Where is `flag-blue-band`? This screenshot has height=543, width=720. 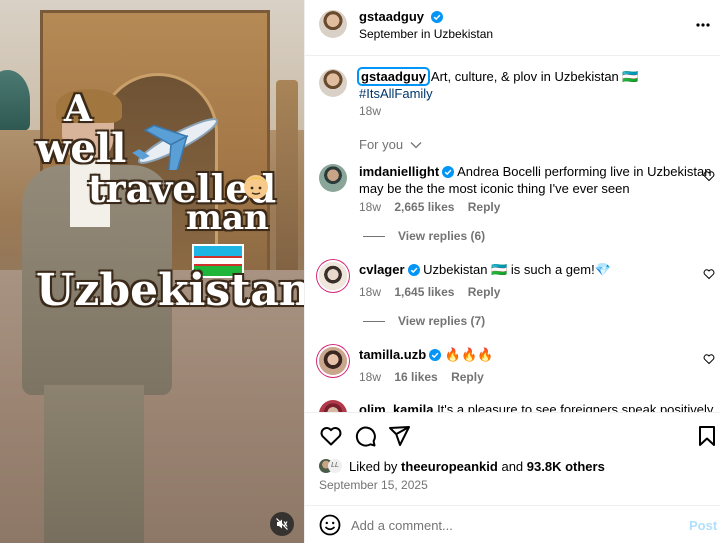 flag-blue-band is located at coordinates (218, 251).